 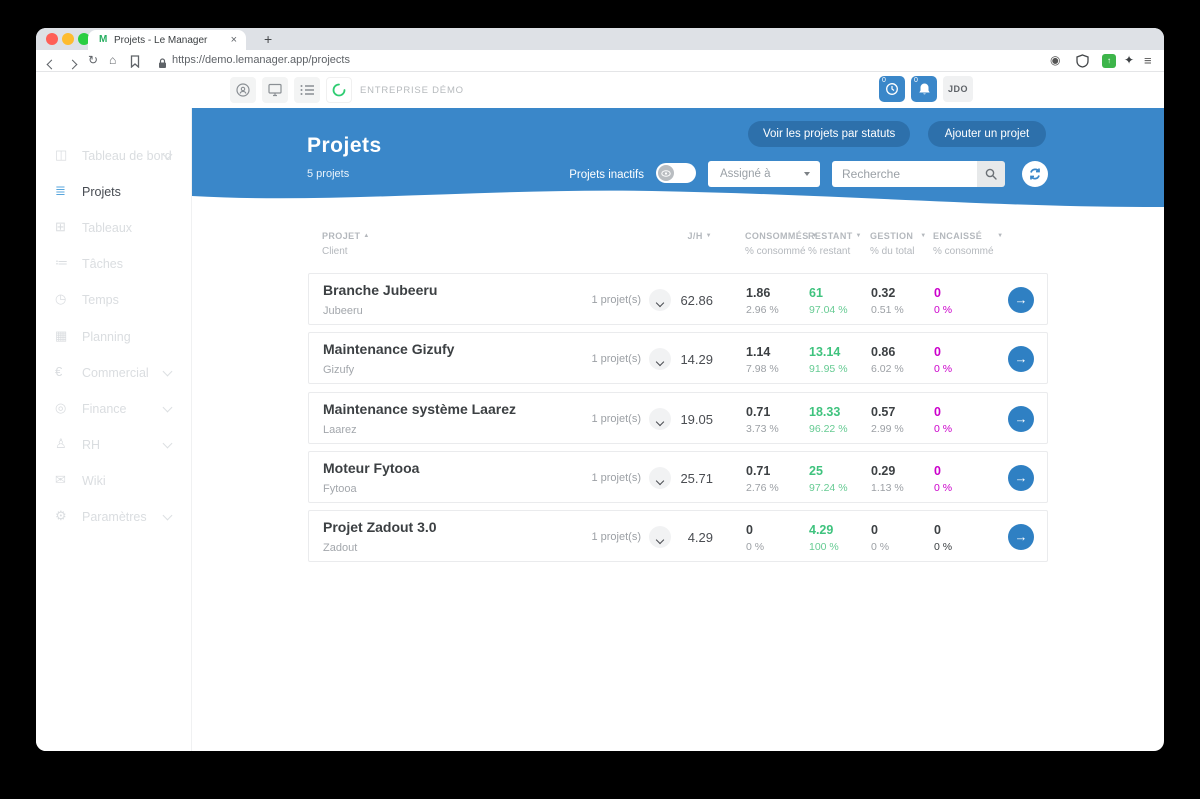 I want to click on tab-title: Projets - Le Manager, so click(x=161, y=40).